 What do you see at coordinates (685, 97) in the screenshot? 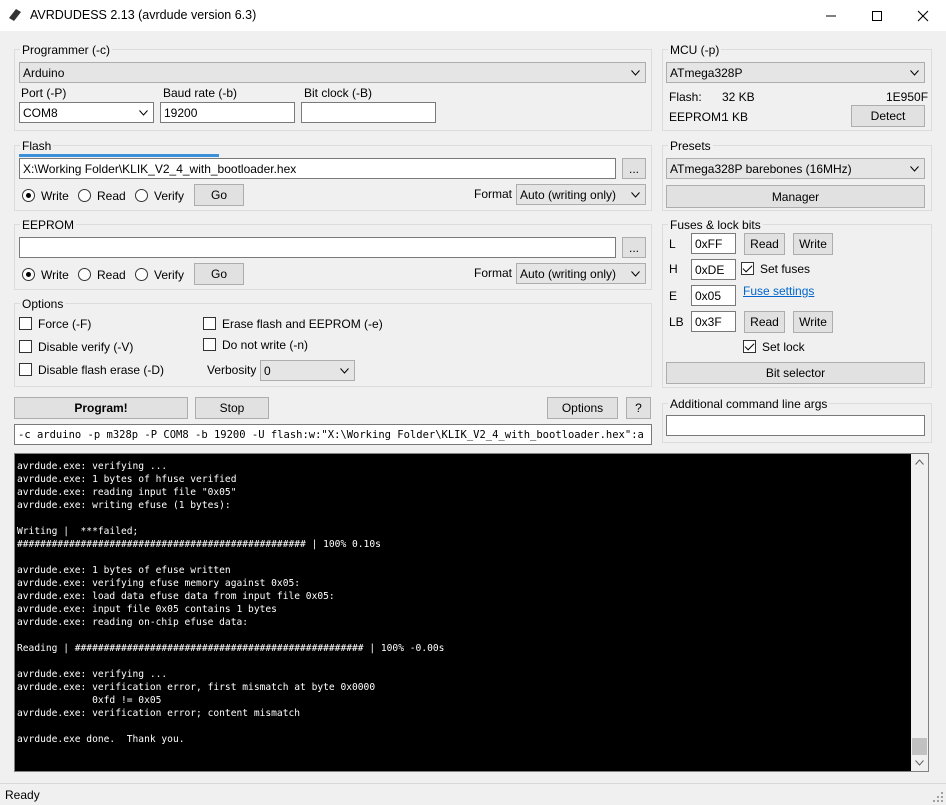
I see `mcu-flash-label: Flash:` at bounding box center [685, 97].